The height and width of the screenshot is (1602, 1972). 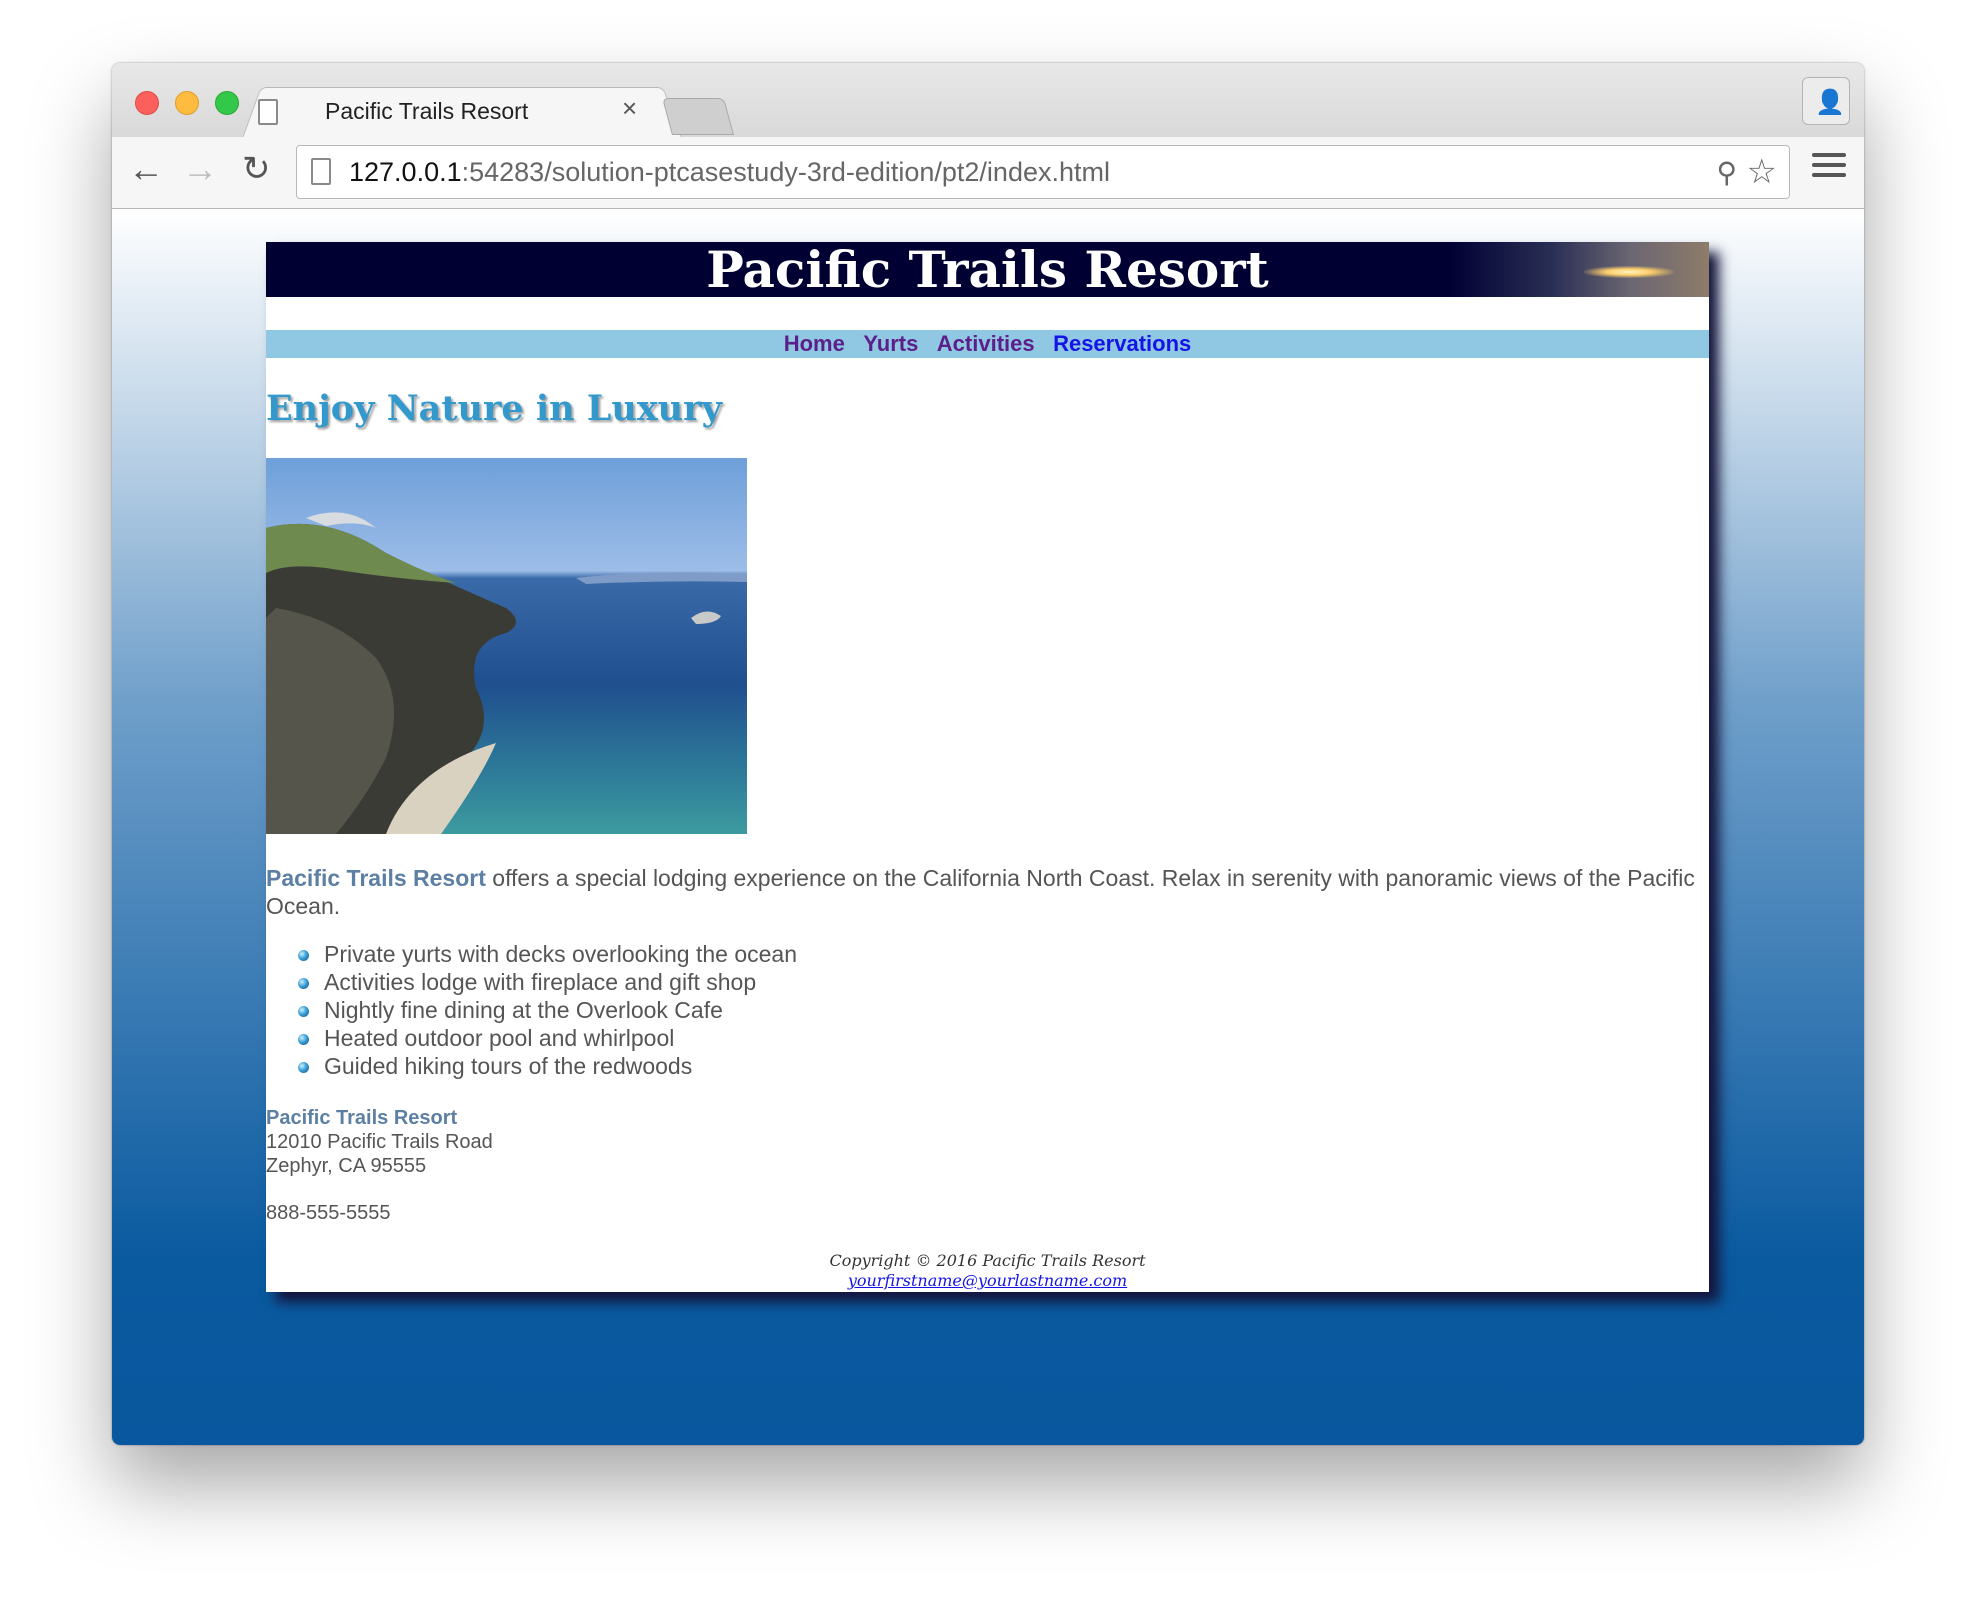 What do you see at coordinates (1726, 172) in the screenshot?
I see `zoom-icon: ⚲` at bounding box center [1726, 172].